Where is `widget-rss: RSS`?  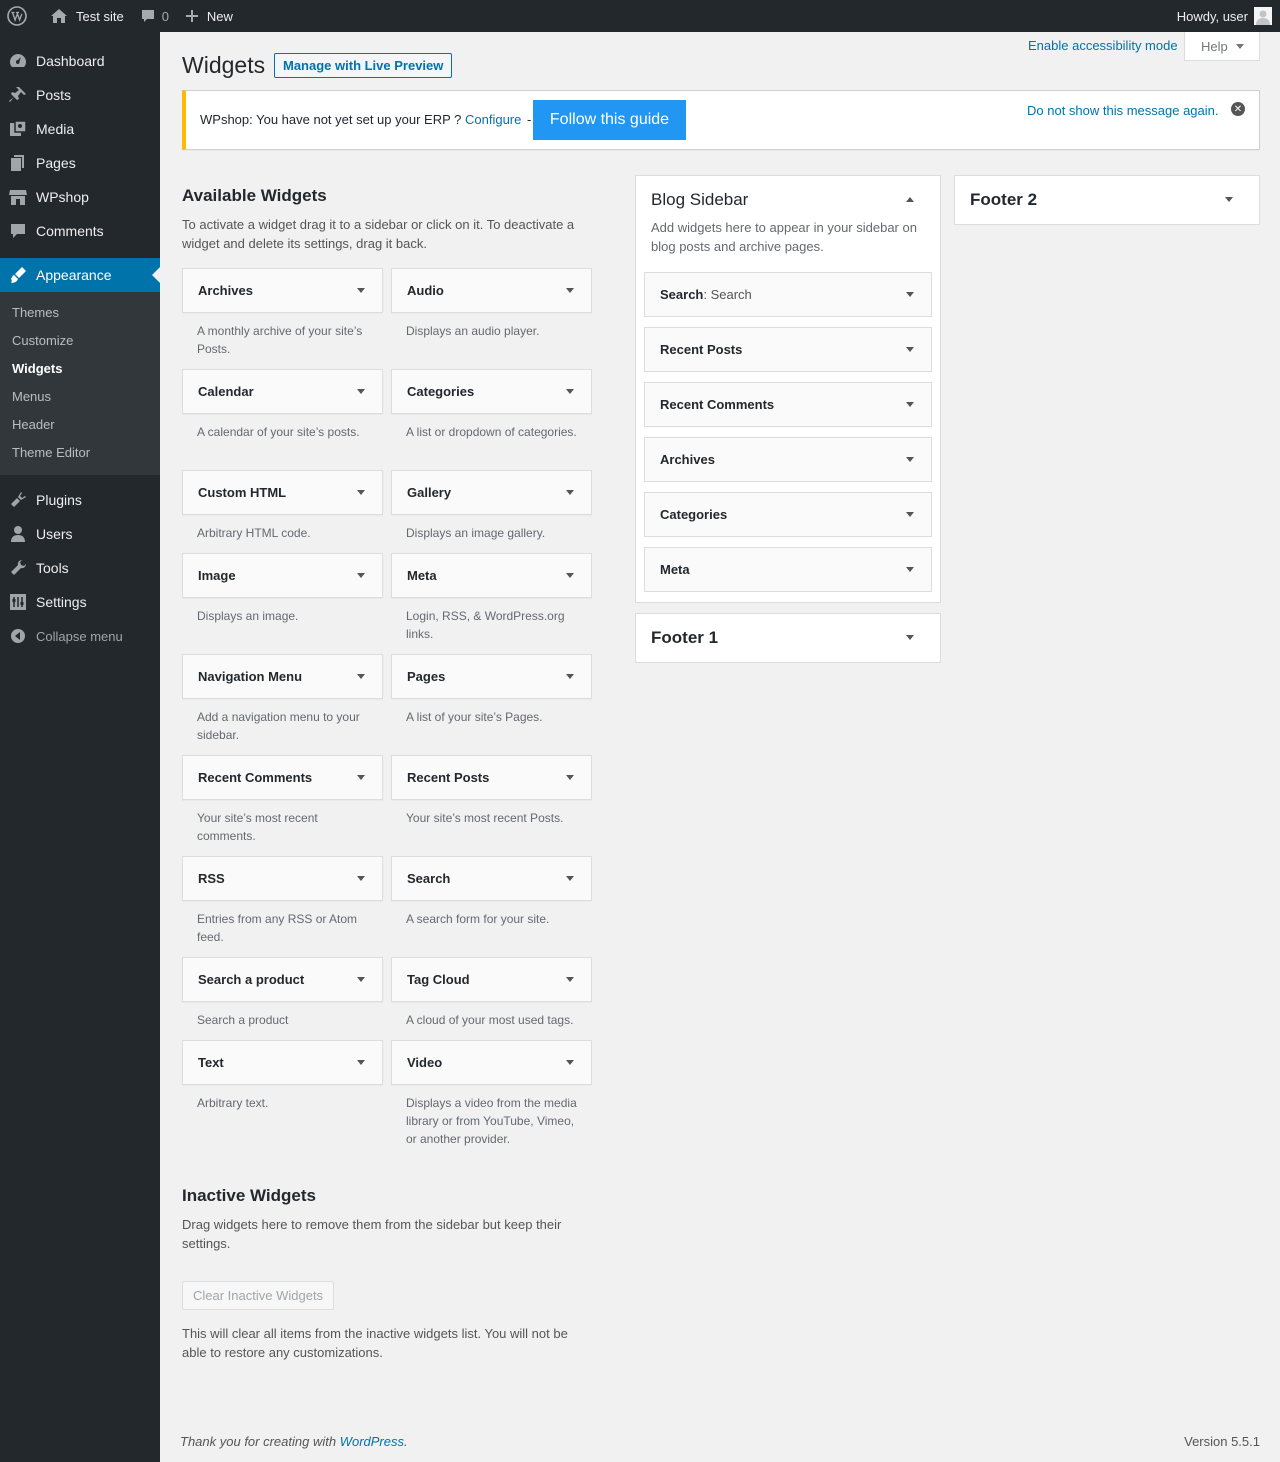 widget-rss: RSS is located at coordinates (282, 878).